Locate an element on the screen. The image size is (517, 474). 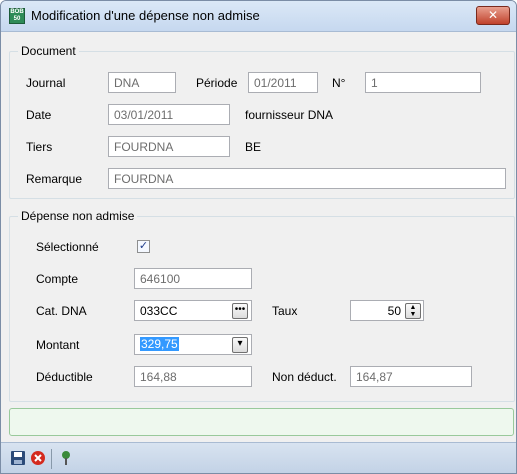
date-info-text: fournisseur DNA is located at coordinates (289, 115).